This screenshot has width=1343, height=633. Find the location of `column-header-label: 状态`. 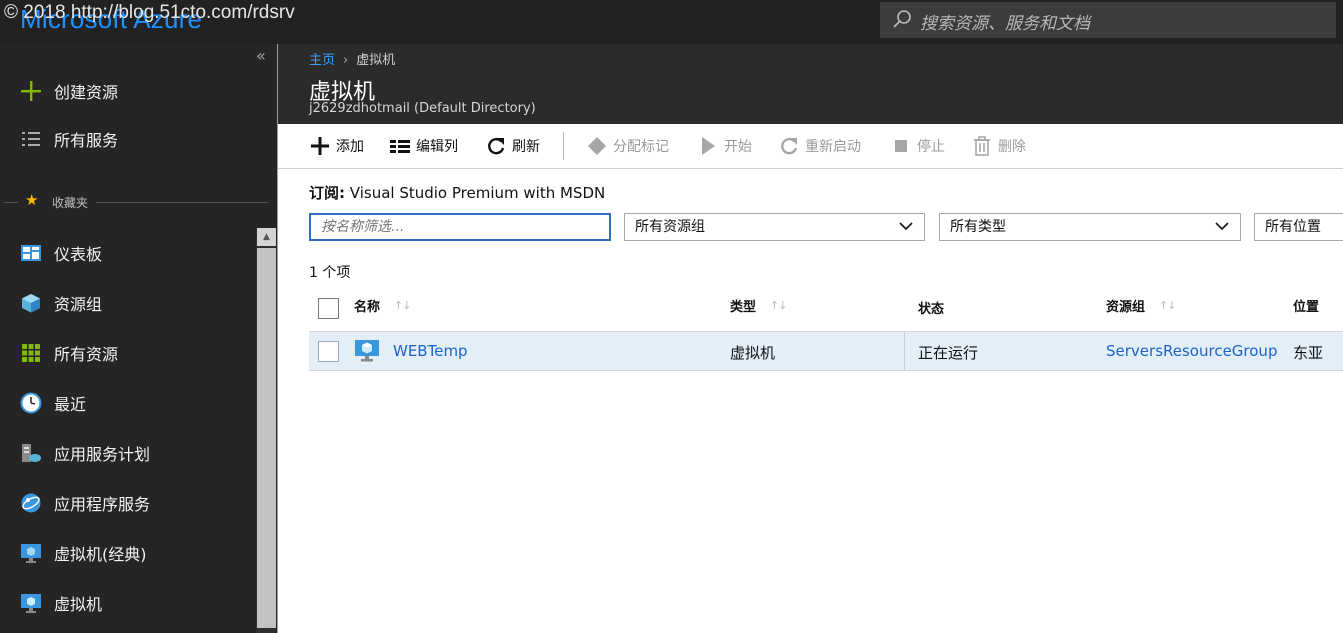

column-header-label: 状态 is located at coordinates (931, 309).